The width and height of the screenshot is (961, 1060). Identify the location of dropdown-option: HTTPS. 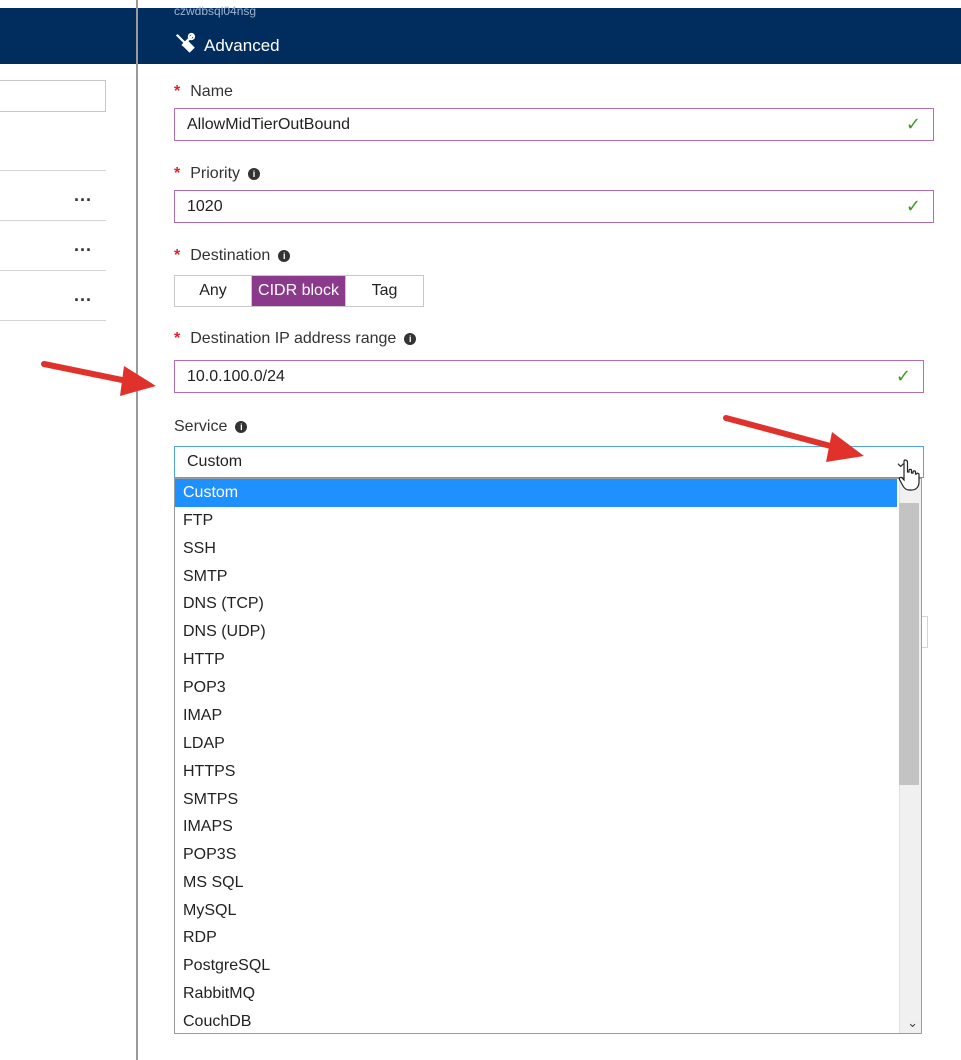
(536, 772).